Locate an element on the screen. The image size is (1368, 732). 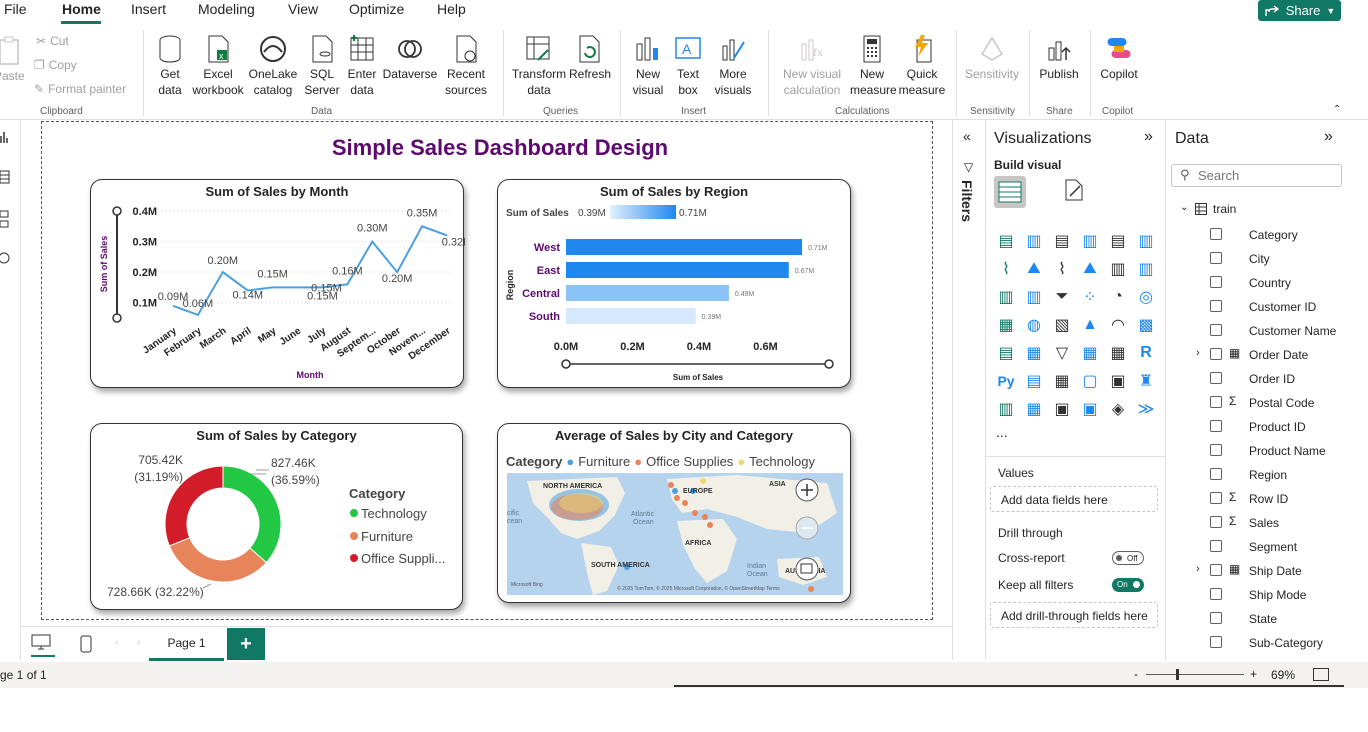
new-measure-button: New measure is located at coordinates (873, 66).